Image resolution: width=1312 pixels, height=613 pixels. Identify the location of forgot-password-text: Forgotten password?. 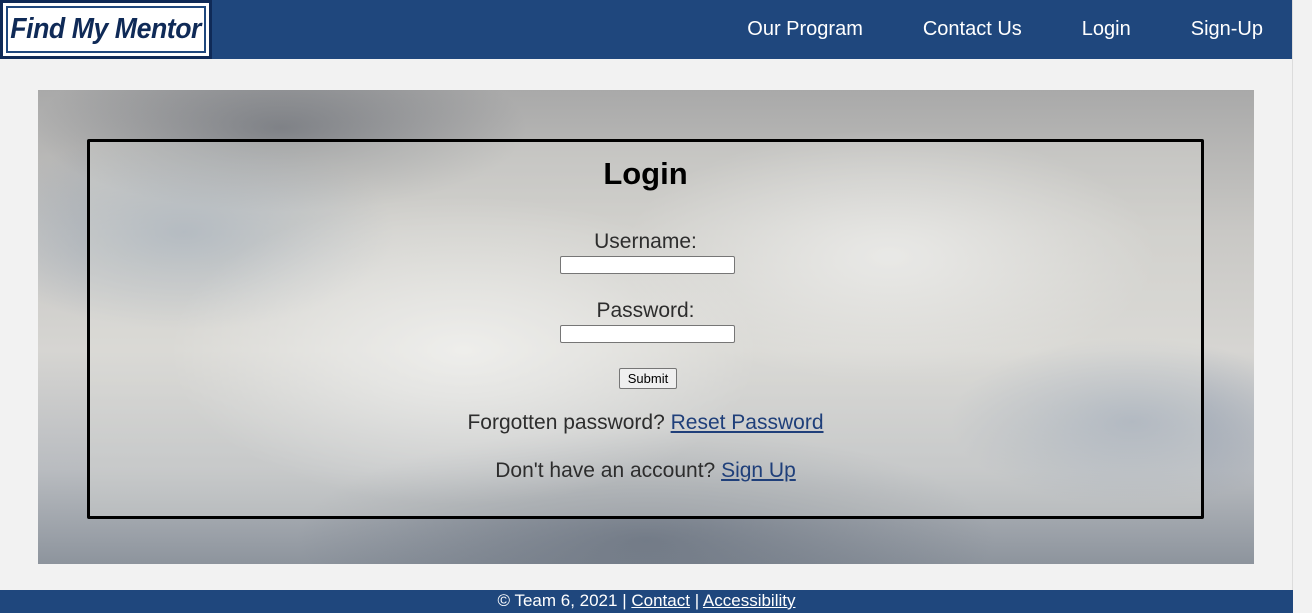
(566, 422).